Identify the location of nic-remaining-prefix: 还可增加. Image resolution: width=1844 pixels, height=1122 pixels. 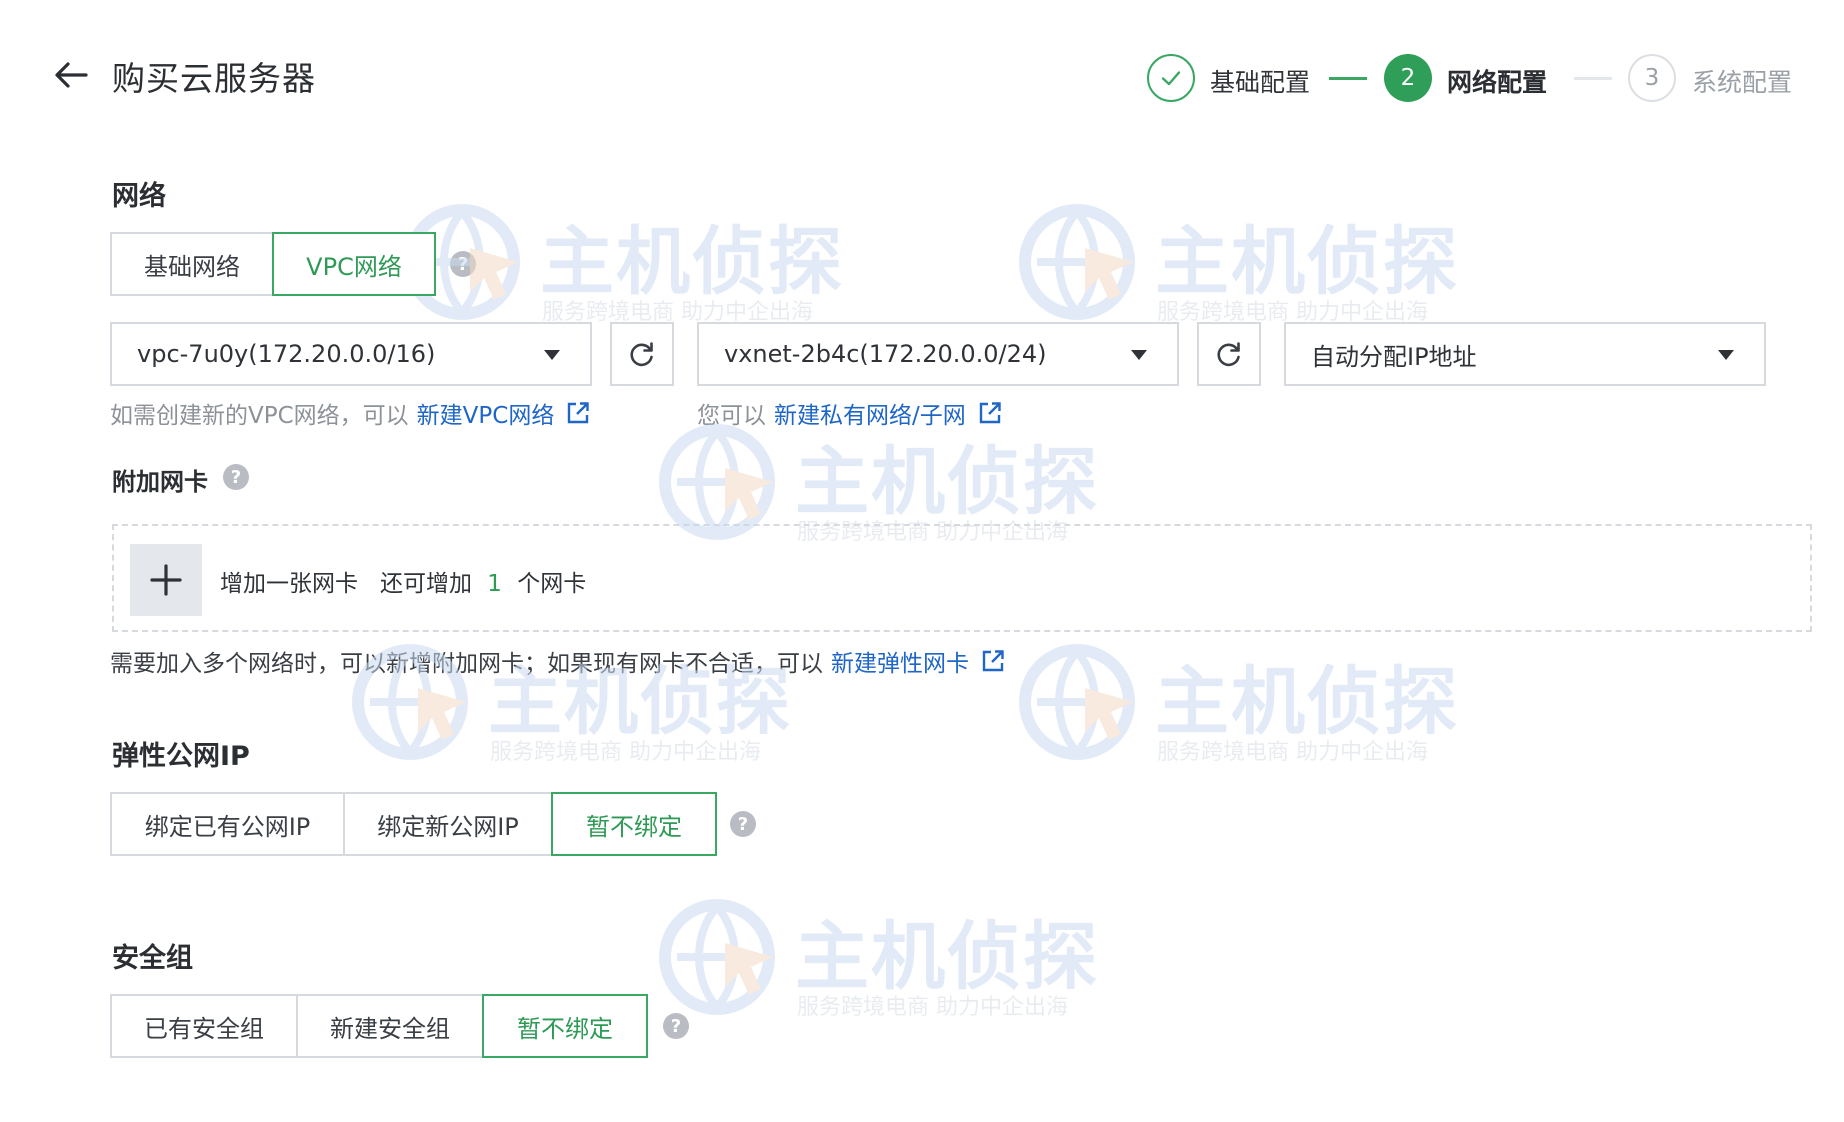
(425, 584).